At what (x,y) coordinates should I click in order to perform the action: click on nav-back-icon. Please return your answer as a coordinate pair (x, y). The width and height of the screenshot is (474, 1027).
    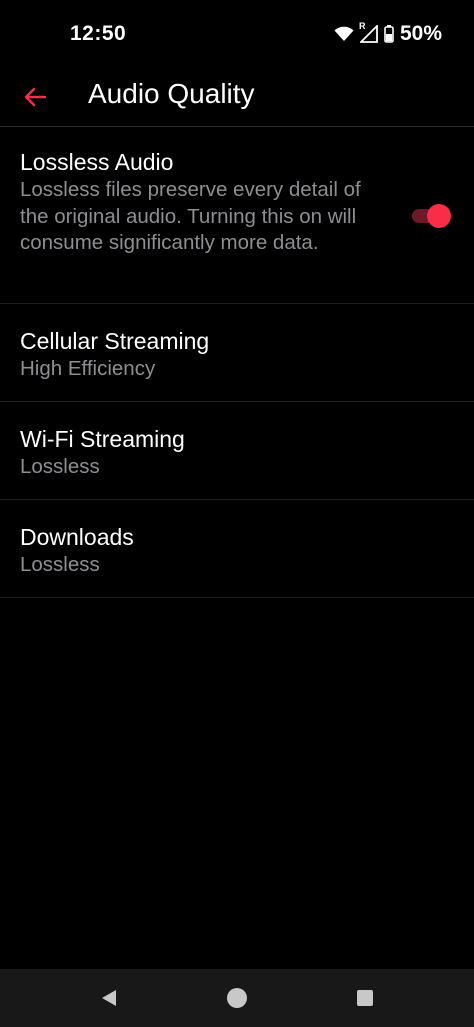
    Looking at the image, I should click on (109, 998).